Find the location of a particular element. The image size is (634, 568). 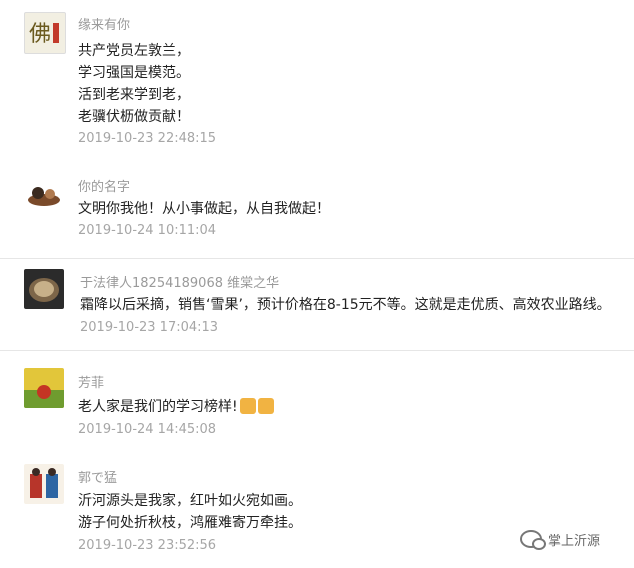

comment-line: 文明你我他！从小事做起，从自我做起！ is located at coordinates (204, 209).